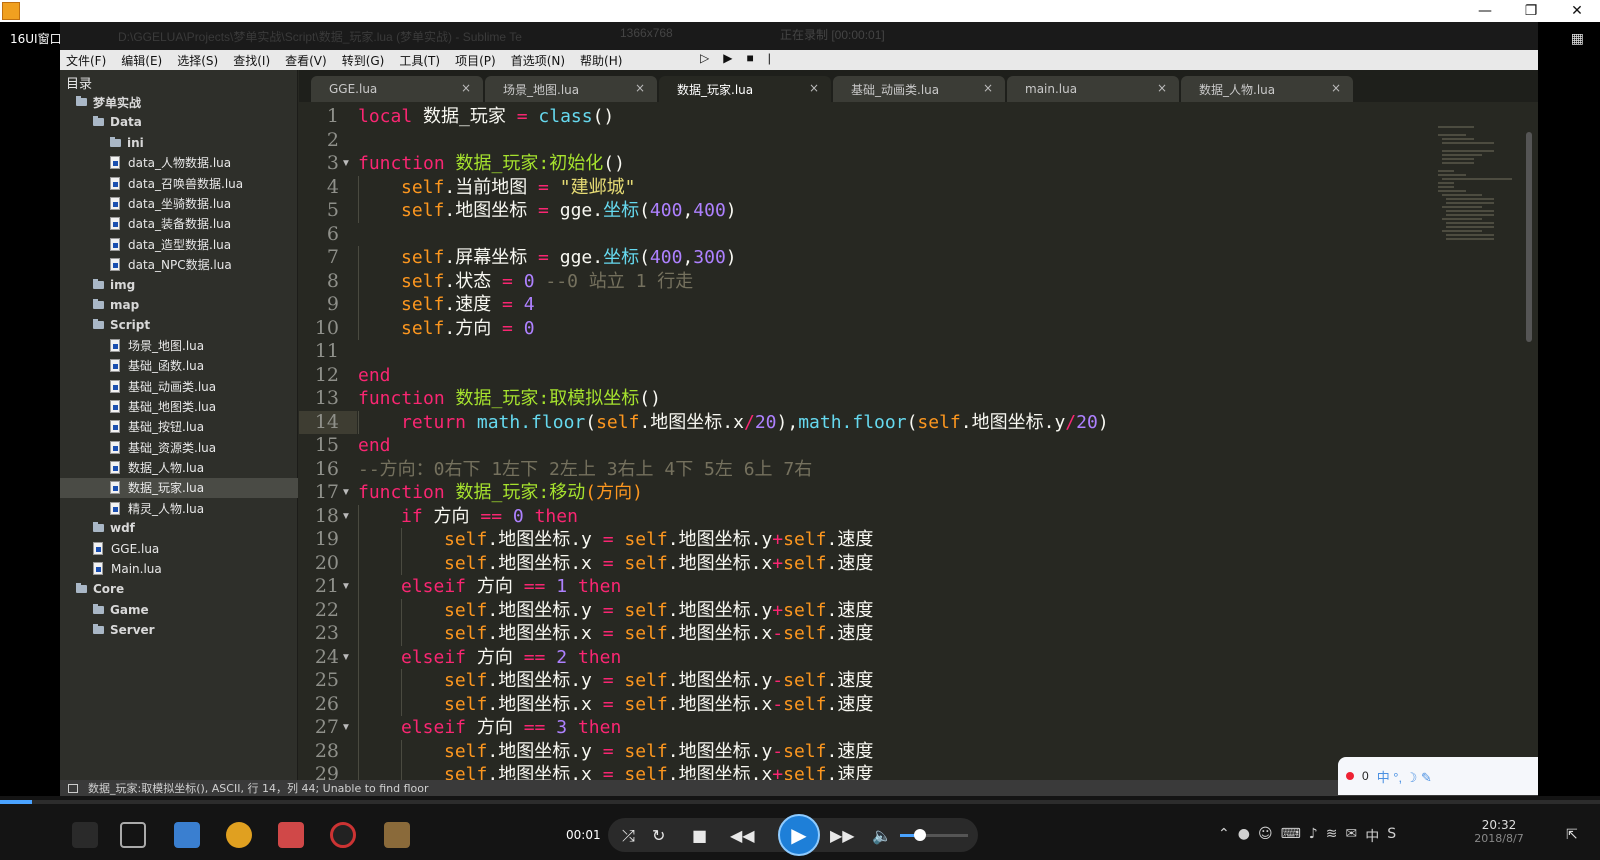  I want to click on tree-folder: ini, so click(179, 143).